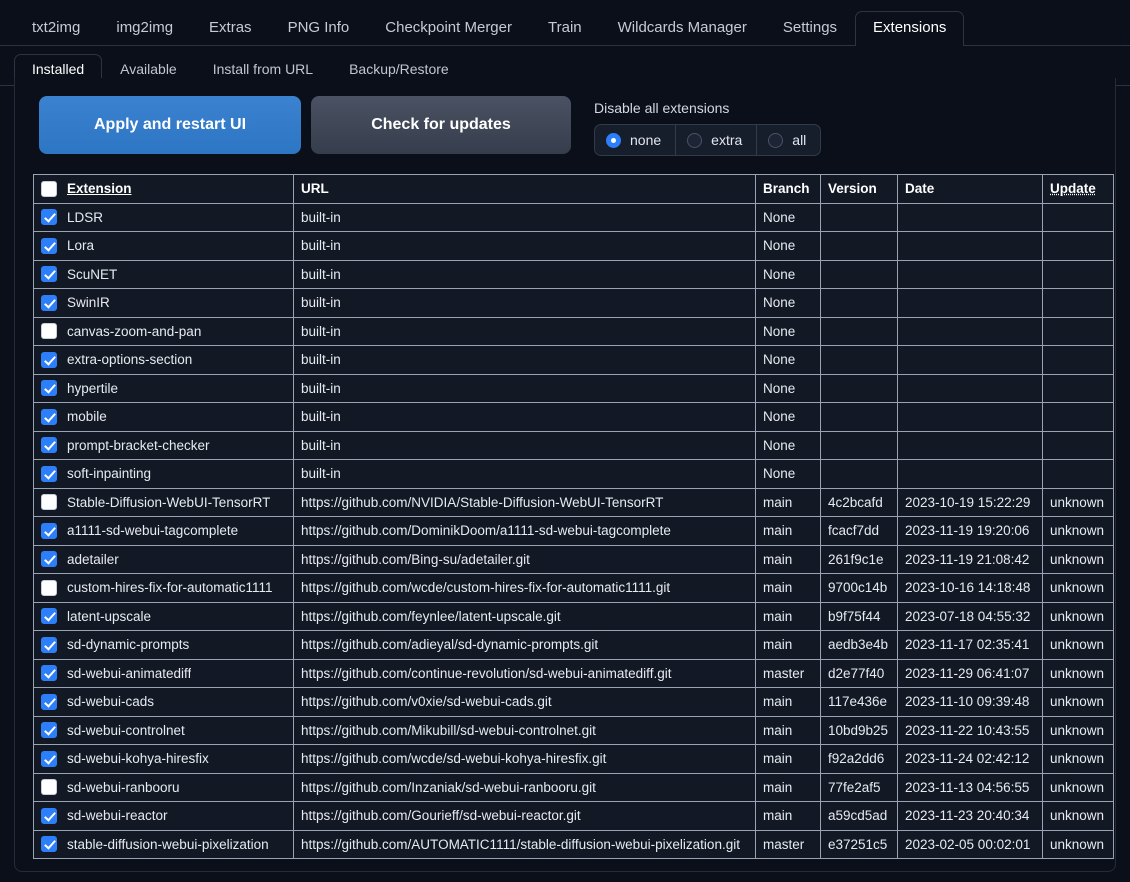 This screenshot has height=882, width=1130. I want to click on cell-extension-name: Lora, so click(163, 246).